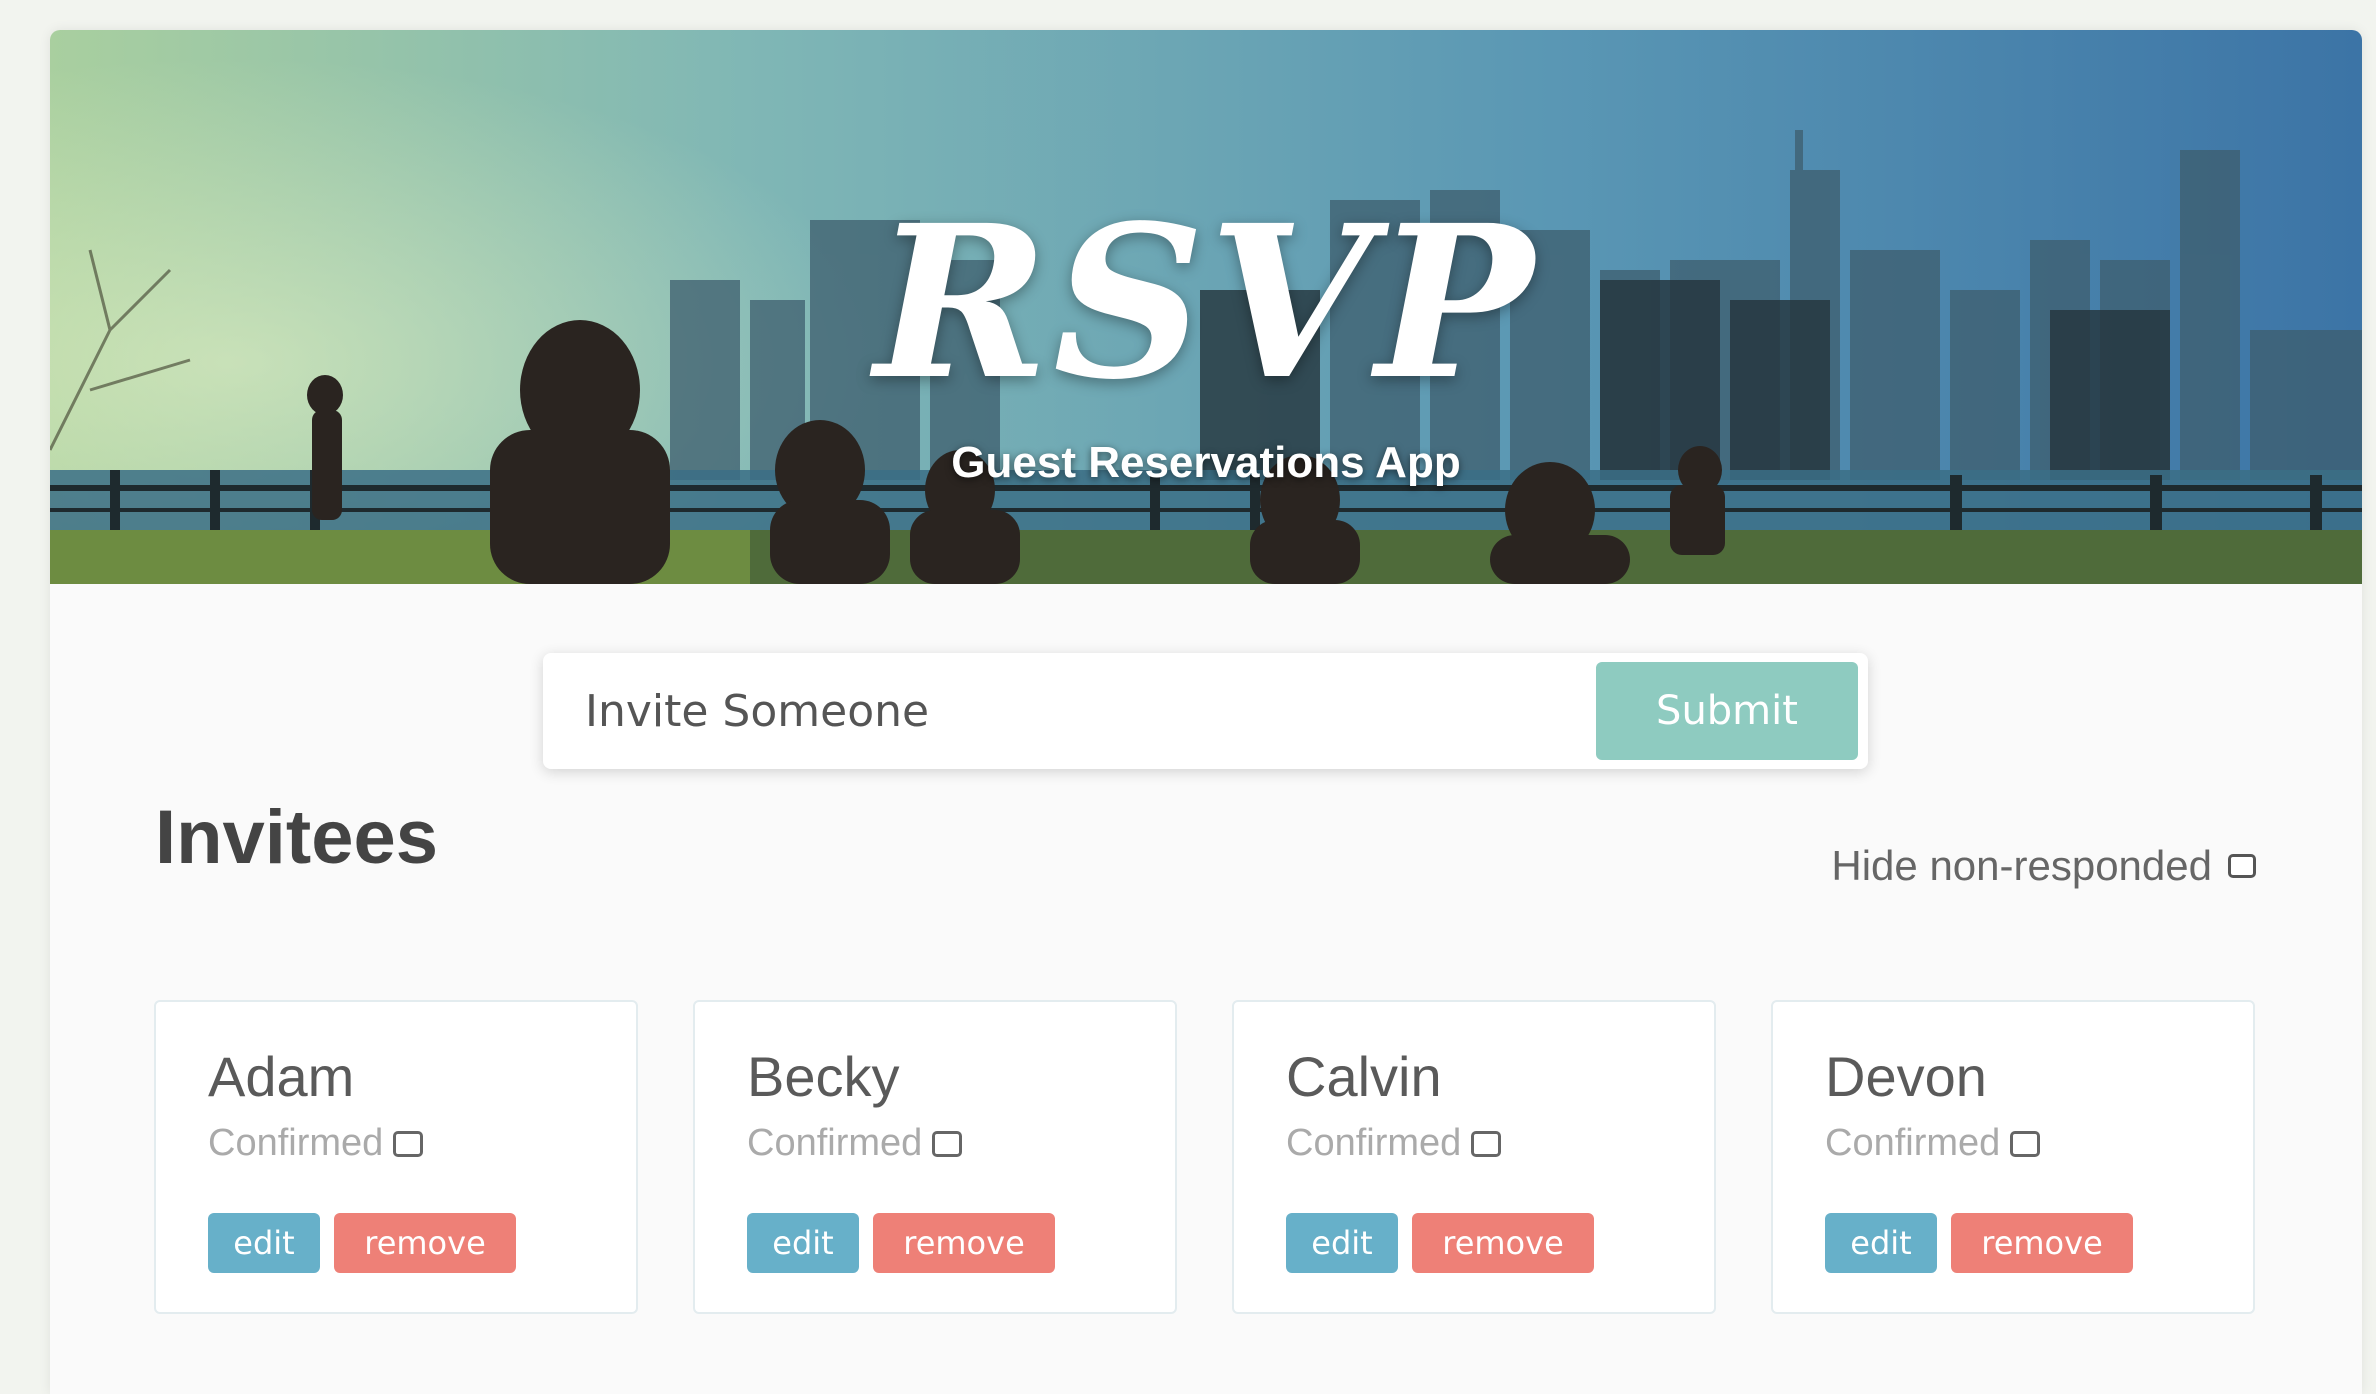 Image resolution: width=2376 pixels, height=1394 pixels. Describe the element at coordinates (1906, 1076) in the screenshot. I see `invitee-name: Devon` at that location.